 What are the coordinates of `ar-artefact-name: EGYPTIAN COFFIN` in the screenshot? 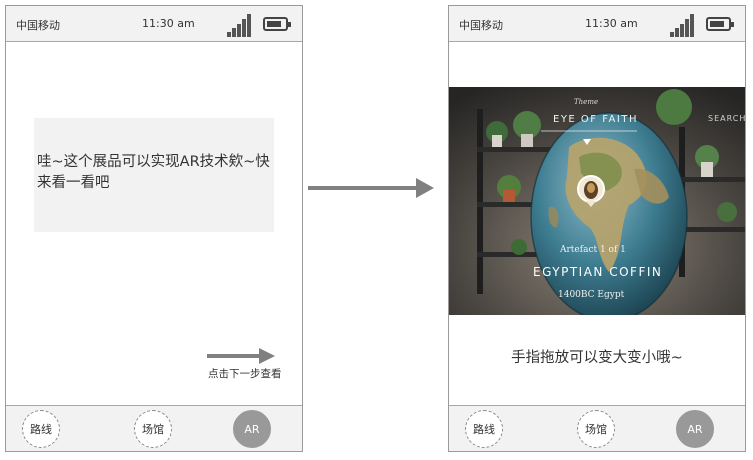 It's located at (598, 272).